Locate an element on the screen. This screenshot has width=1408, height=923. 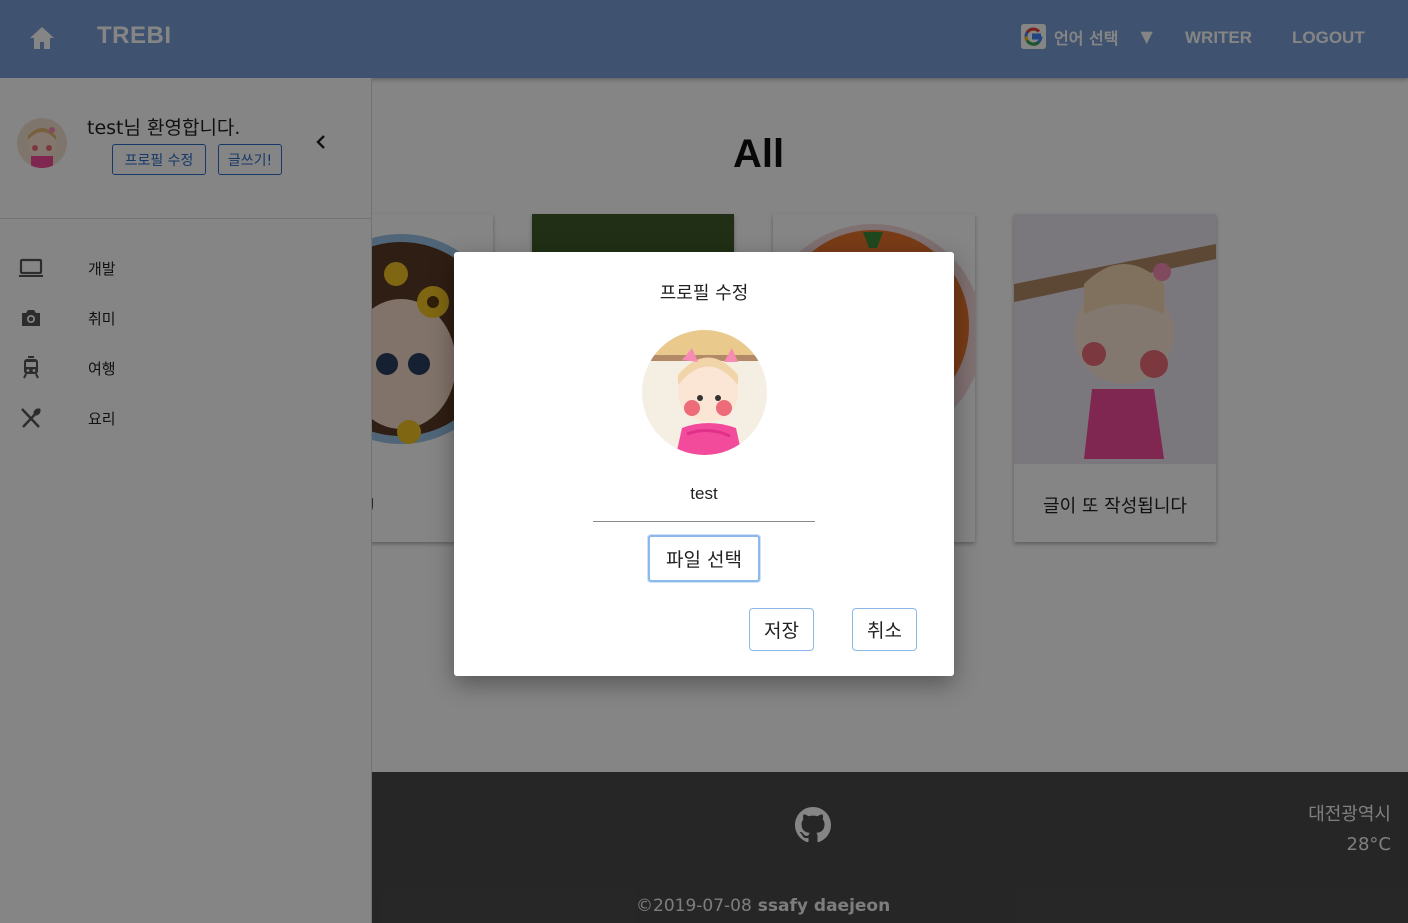
nickname-input is located at coordinates (704, 493).